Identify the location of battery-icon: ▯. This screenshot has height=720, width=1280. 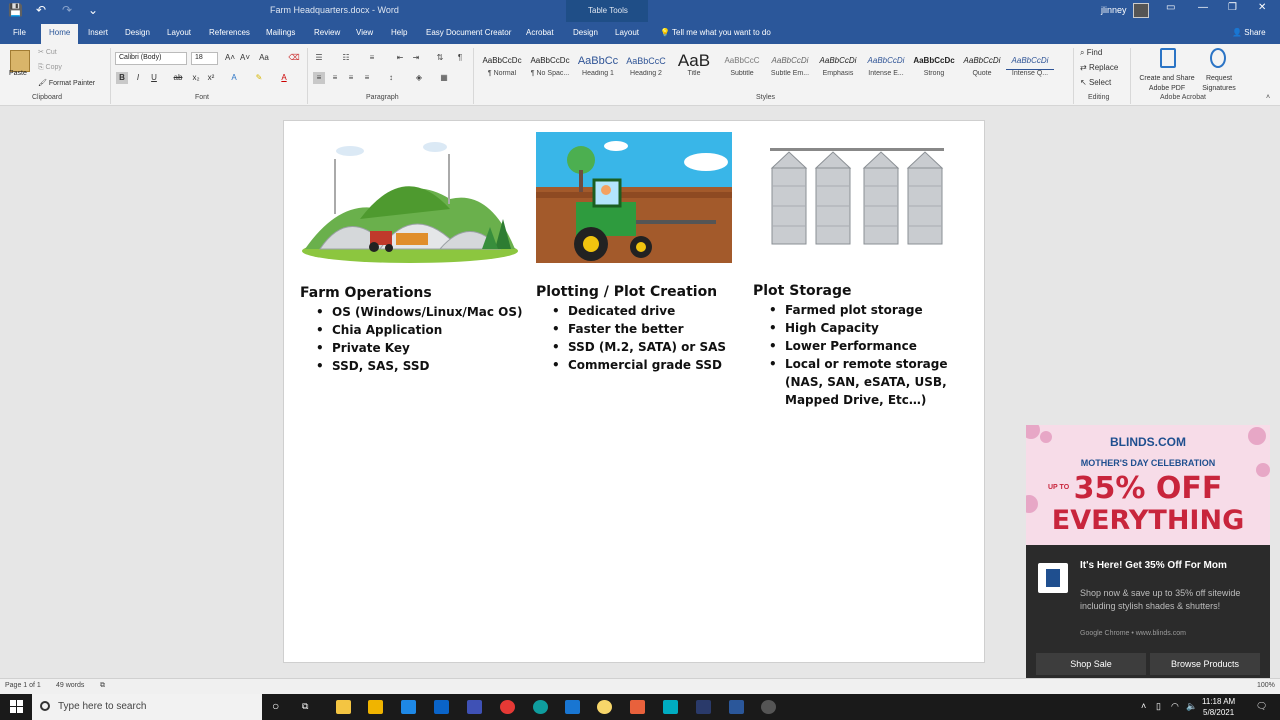
(1158, 706).